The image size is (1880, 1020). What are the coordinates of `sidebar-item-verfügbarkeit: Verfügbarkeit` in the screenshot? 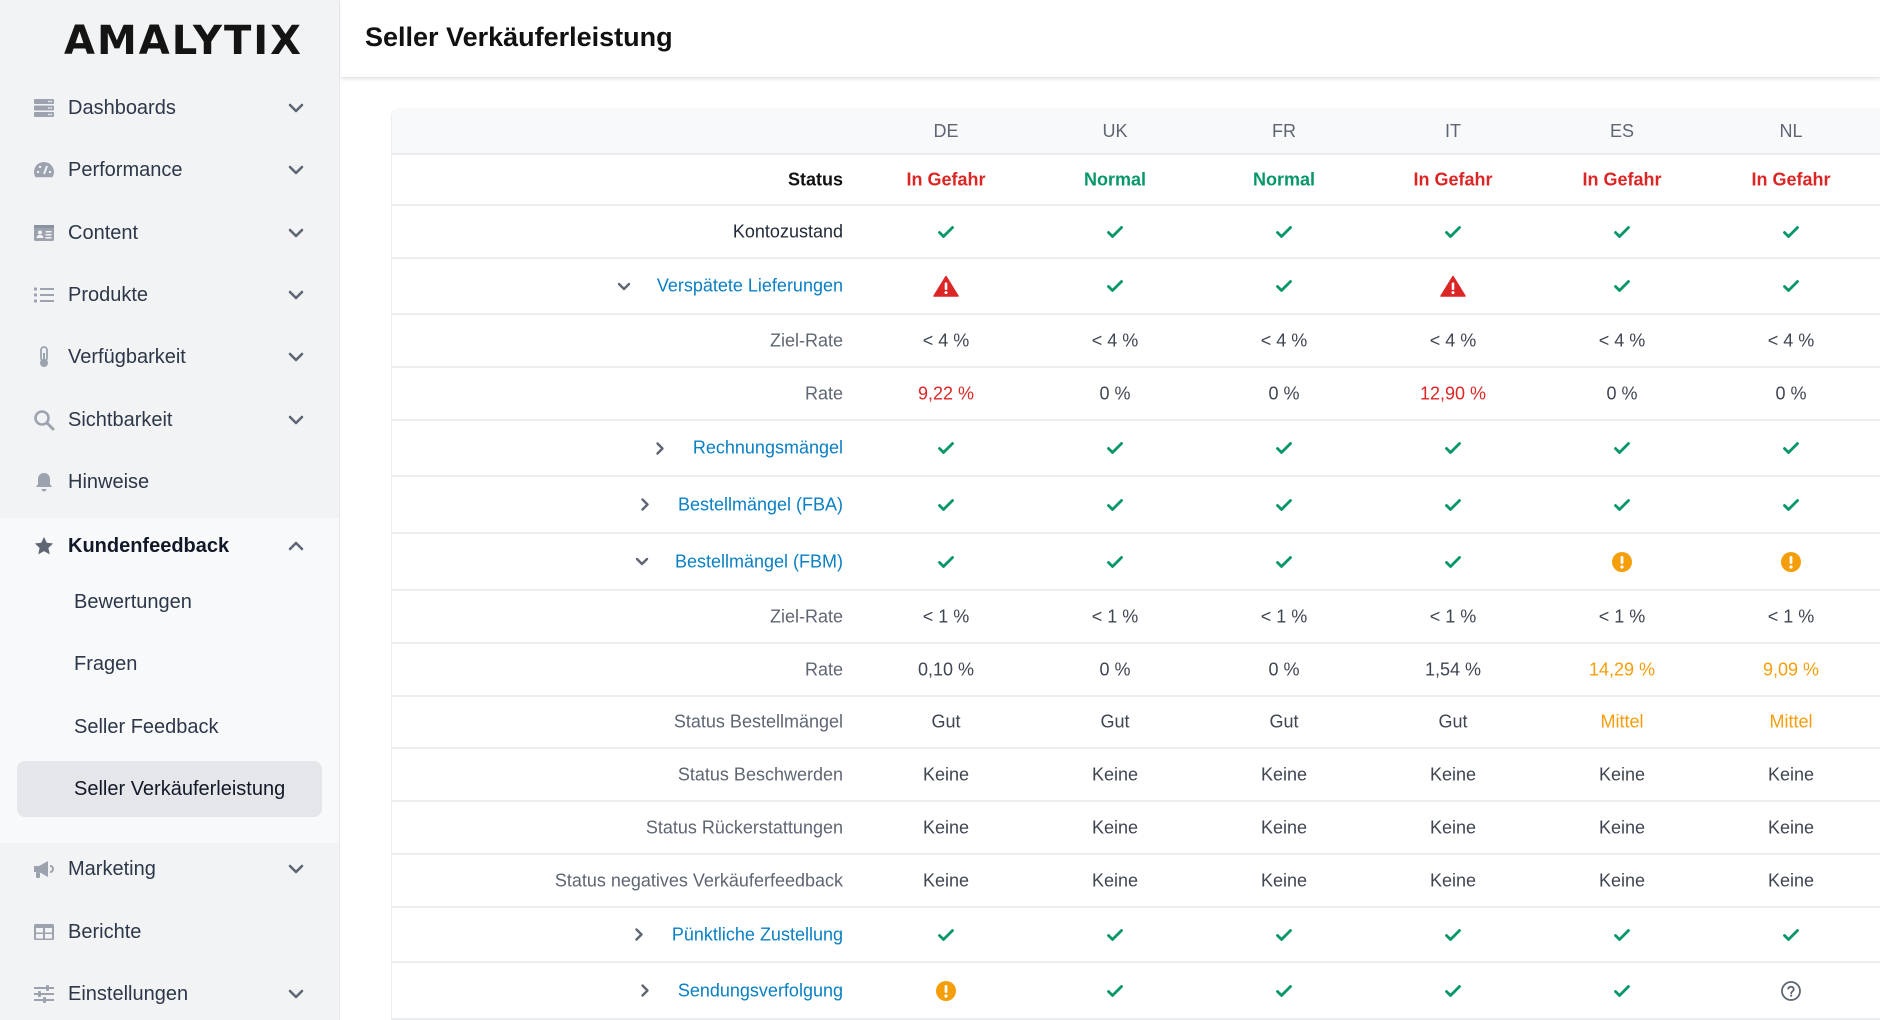 It's located at (170, 357).